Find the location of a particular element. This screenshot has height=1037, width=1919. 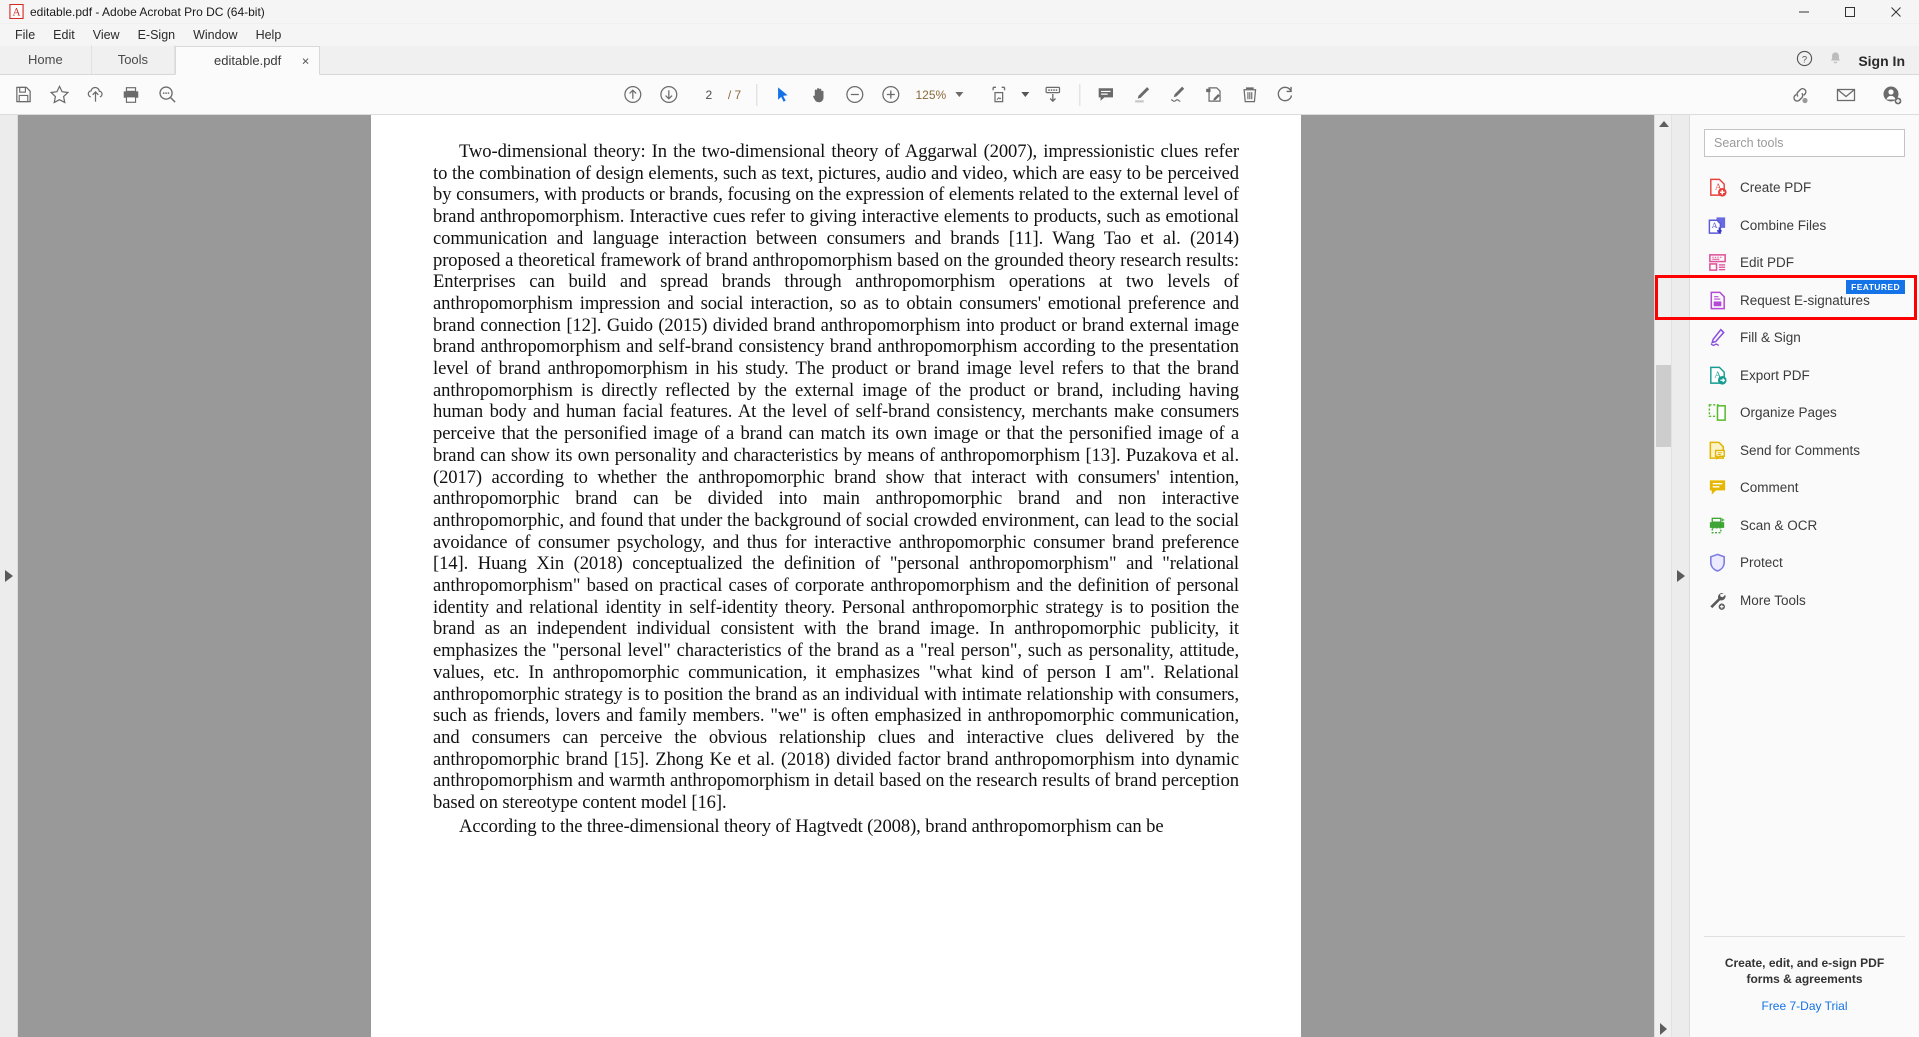

page-scrolling-icon is located at coordinates (1053, 95).